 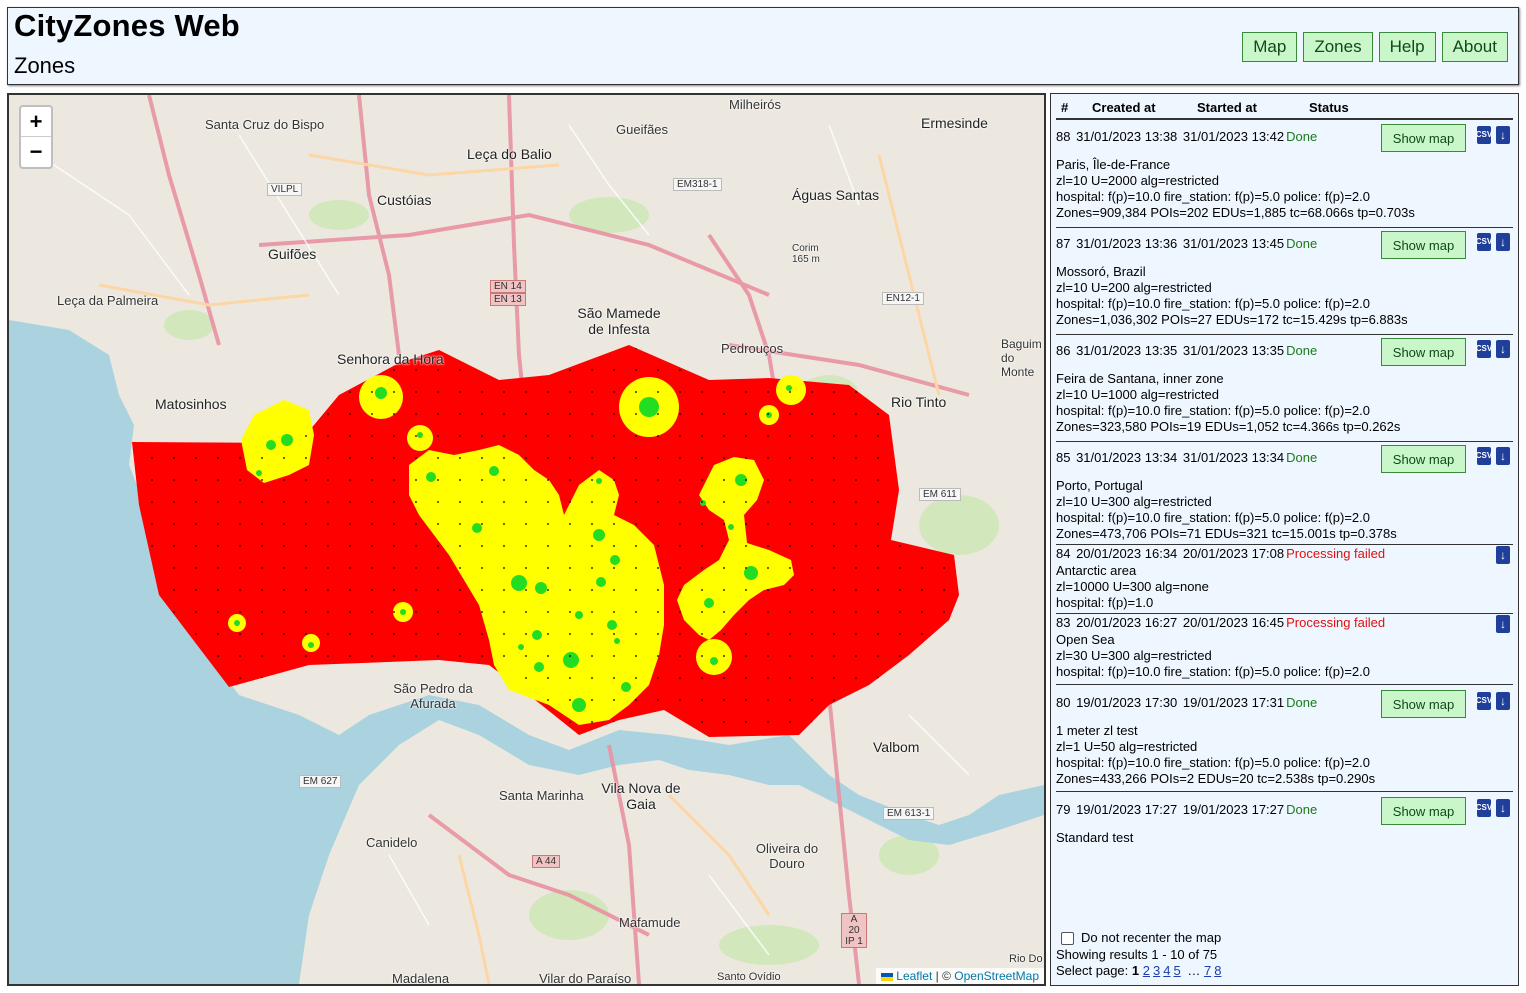 What do you see at coordinates (1232, 702) in the screenshot?
I see `job-started: 19/01/2023 17:31` at bounding box center [1232, 702].